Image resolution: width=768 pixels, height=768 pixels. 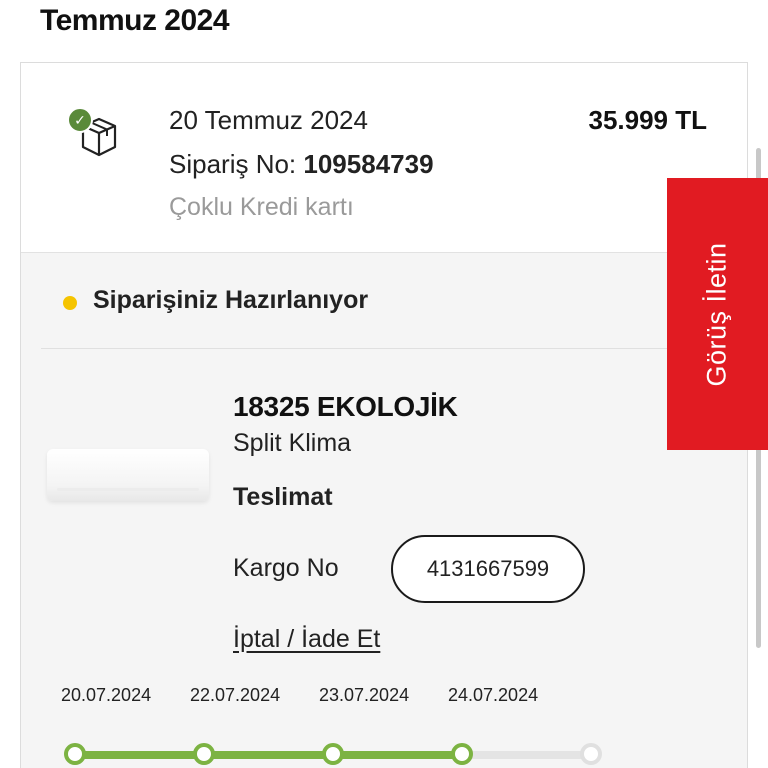 What do you see at coordinates (364, 695) in the screenshot?
I see `timeline-date: 23.07.2024` at bounding box center [364, 695].